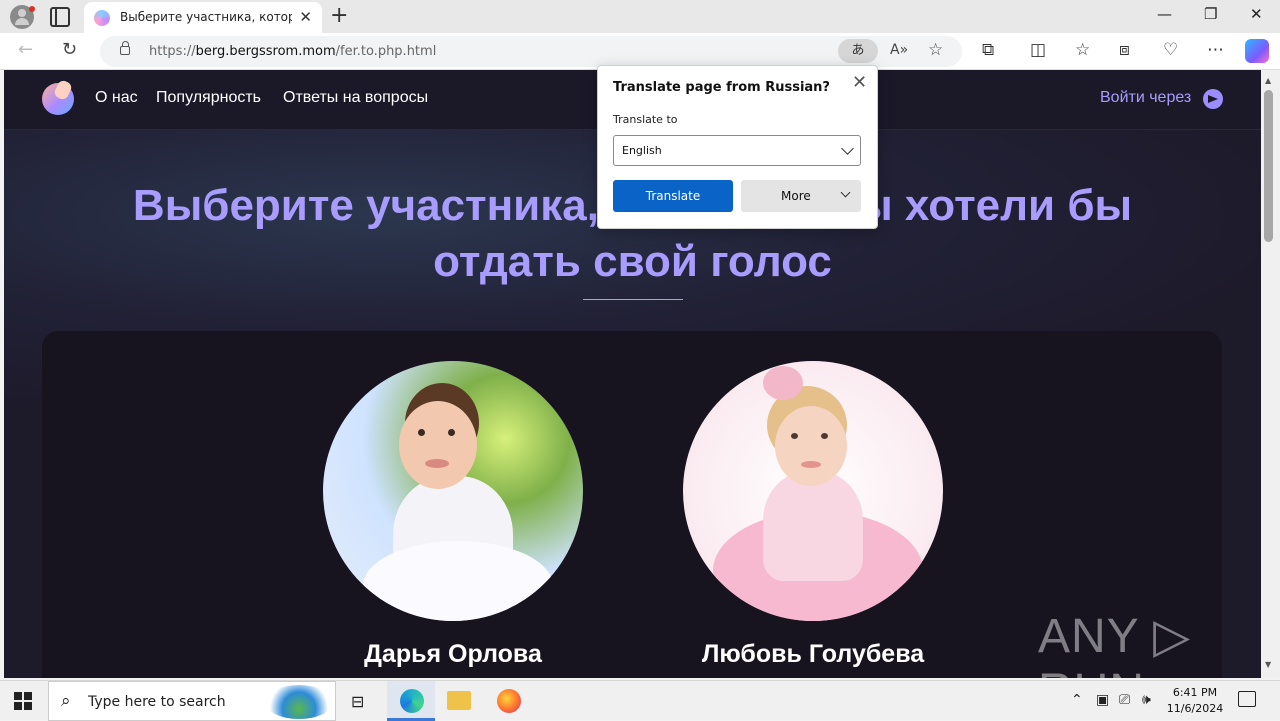 The width and height of the screenshot is (1280, 721). I want to click on nav-popularity: Популярность, so click(208, 98).